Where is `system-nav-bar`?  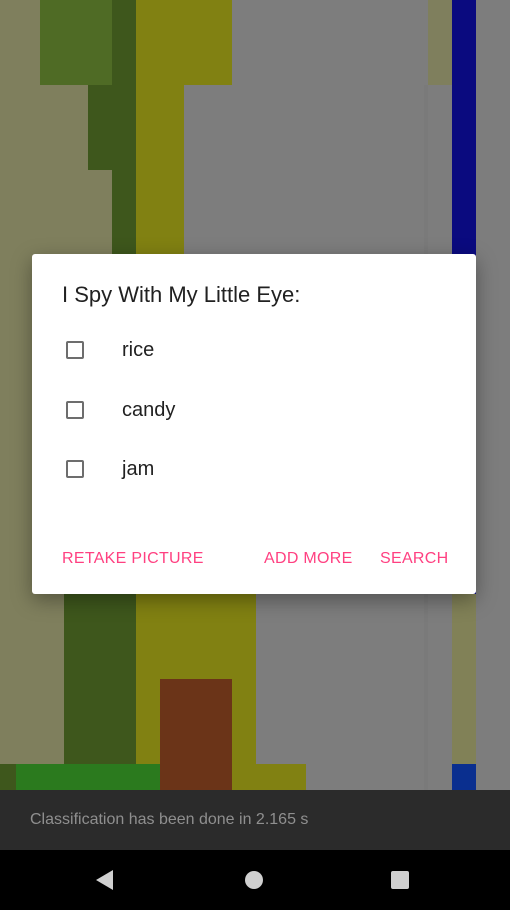
system-nav-bar is located at coordinates (255, 880).